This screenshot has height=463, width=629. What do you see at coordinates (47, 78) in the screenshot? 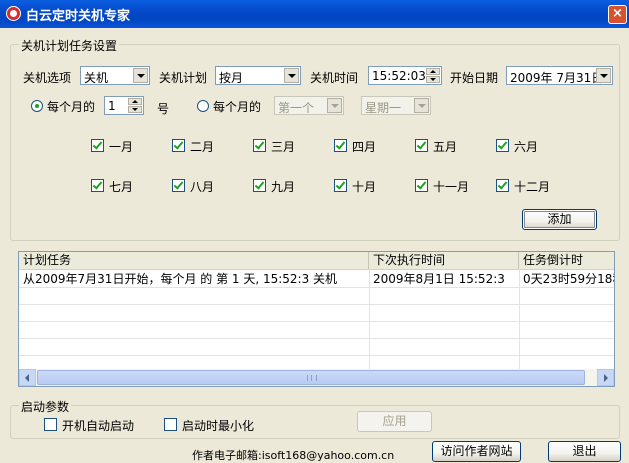
I see `shutdown-option-label: 关机选项` at bounding box center [47, 78].